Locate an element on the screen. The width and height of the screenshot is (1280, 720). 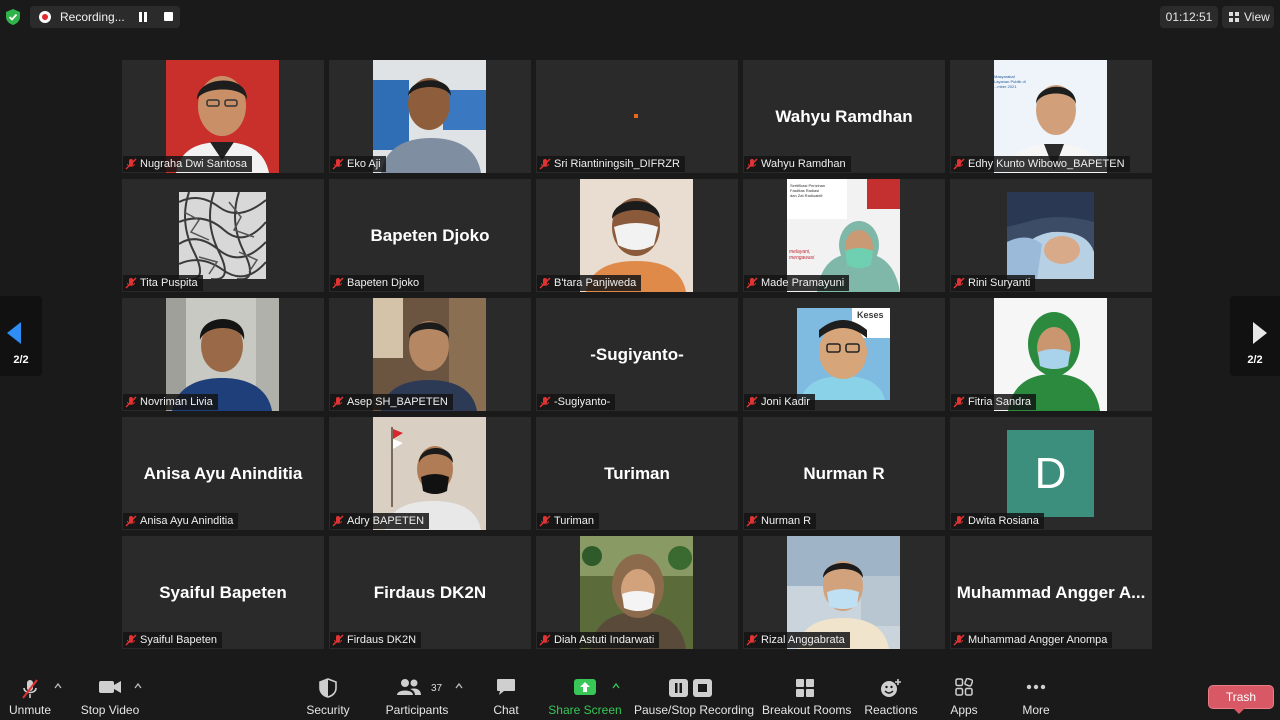
apps-icon is located at coordinates (964, 687).